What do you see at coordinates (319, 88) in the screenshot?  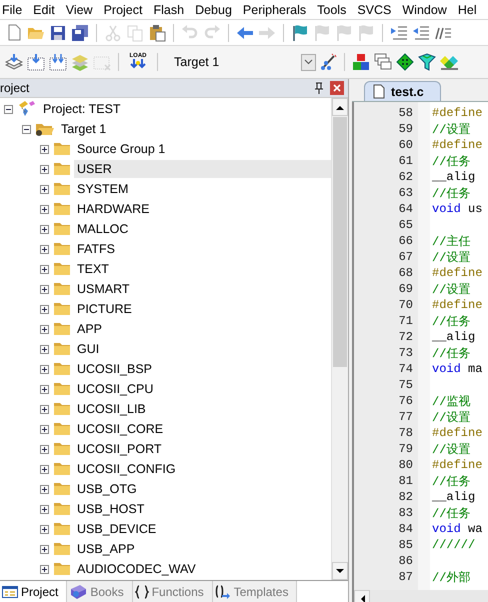 I see `pin-icon` at bounding box center [319, 88].